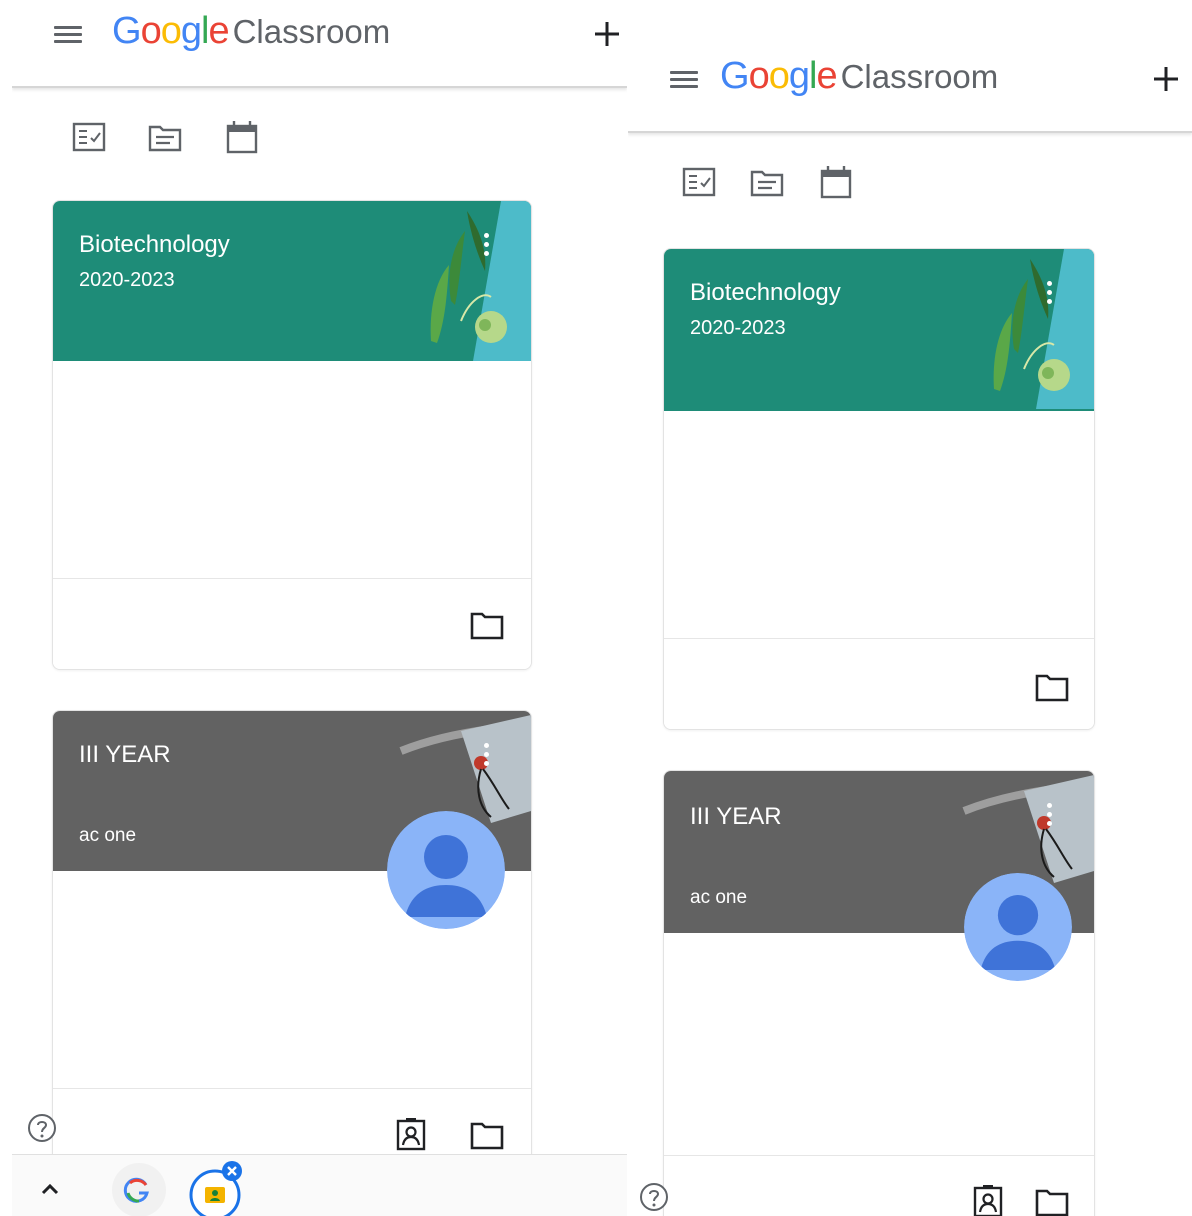 This screenshot has width=1192, height=1216. I want to click on expand-shelf-button, so click(50, 1189).